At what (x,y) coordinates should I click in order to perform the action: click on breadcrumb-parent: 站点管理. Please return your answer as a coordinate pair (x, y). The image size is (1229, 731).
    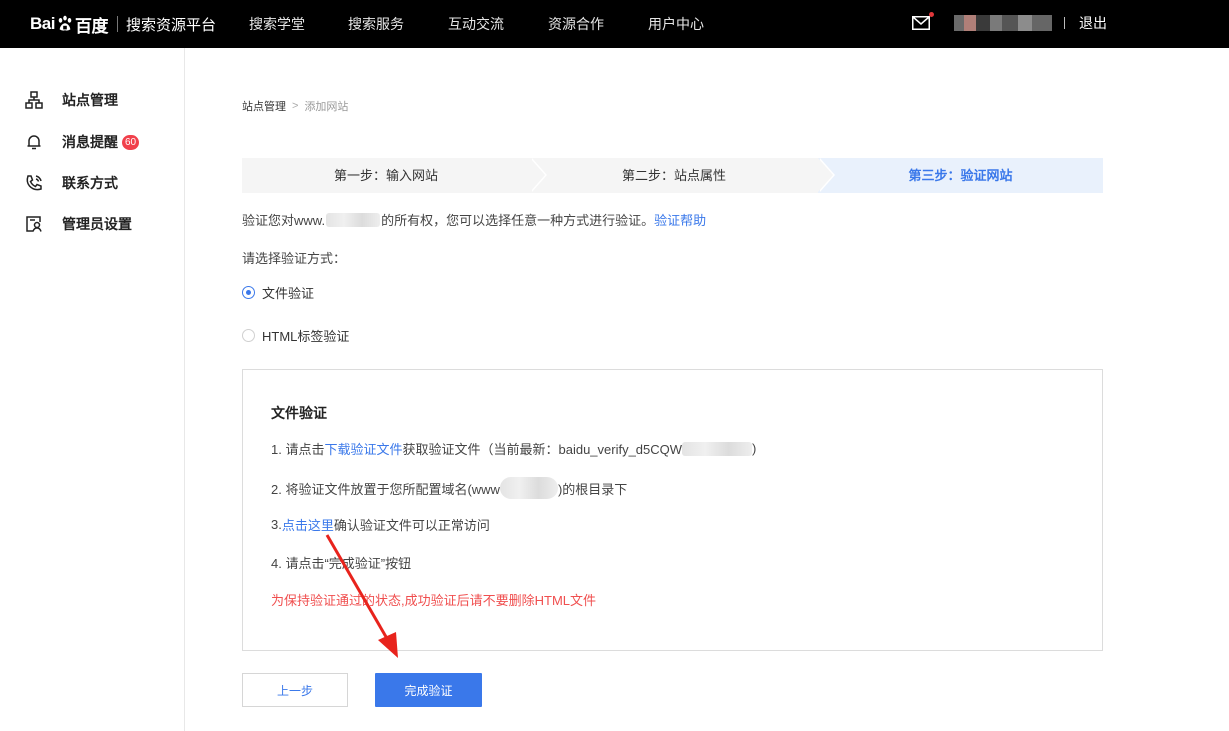
    Looking at the image, I should click on (264, 106).